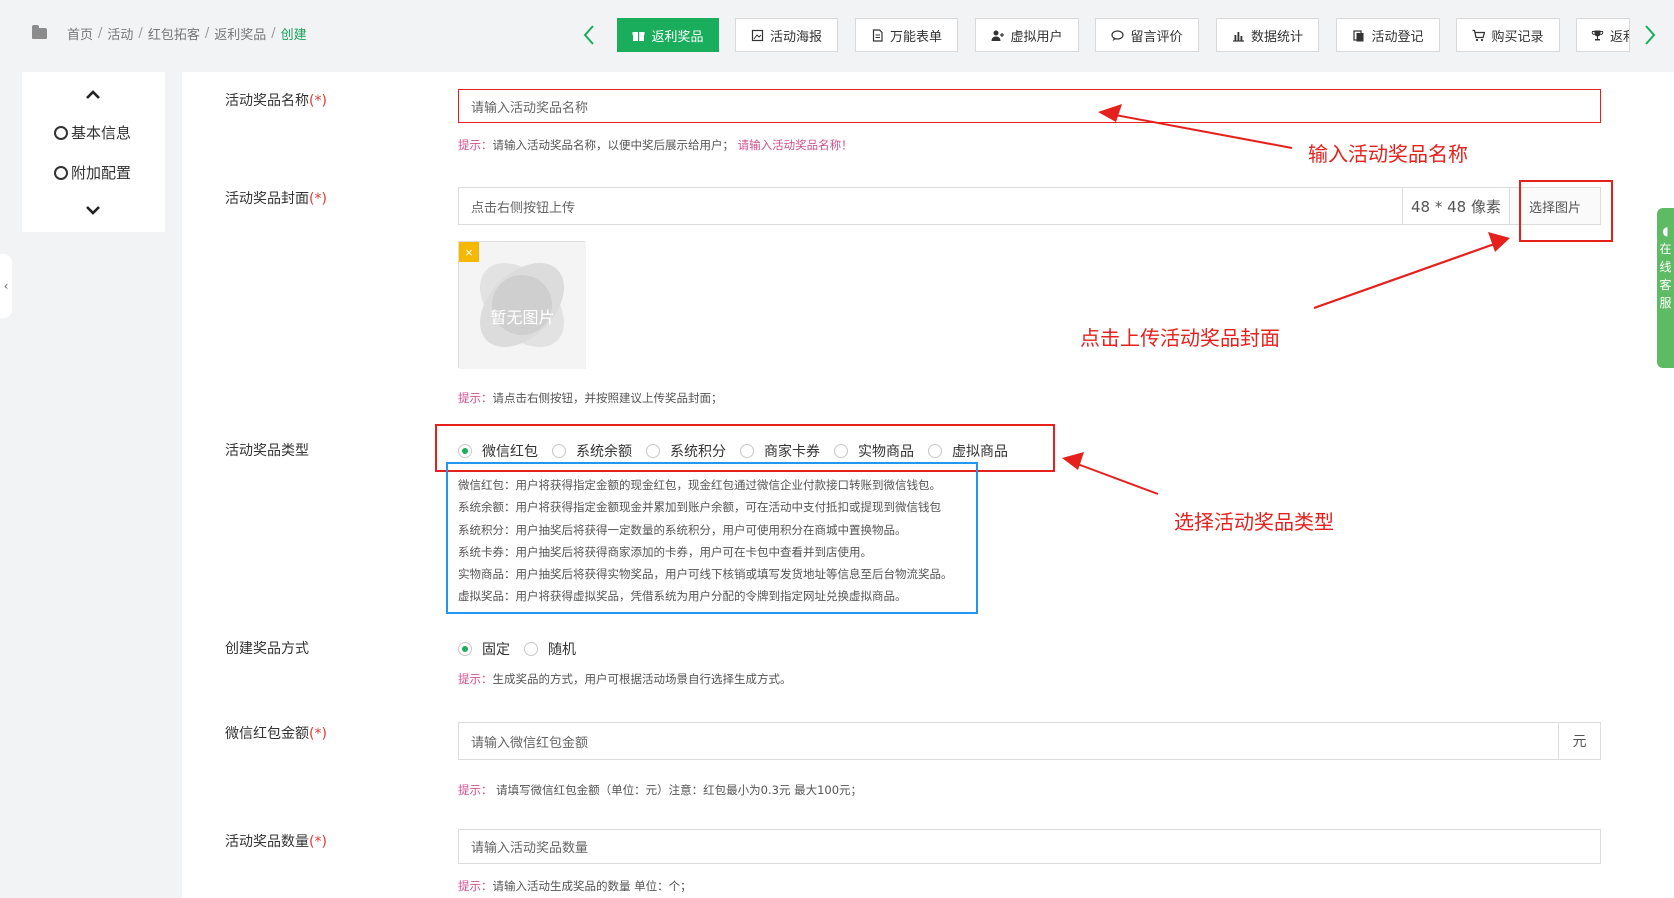  Describe the element at coordinates (469, 252) in the screenshot. I see `remove-image-button: ×` at that location.